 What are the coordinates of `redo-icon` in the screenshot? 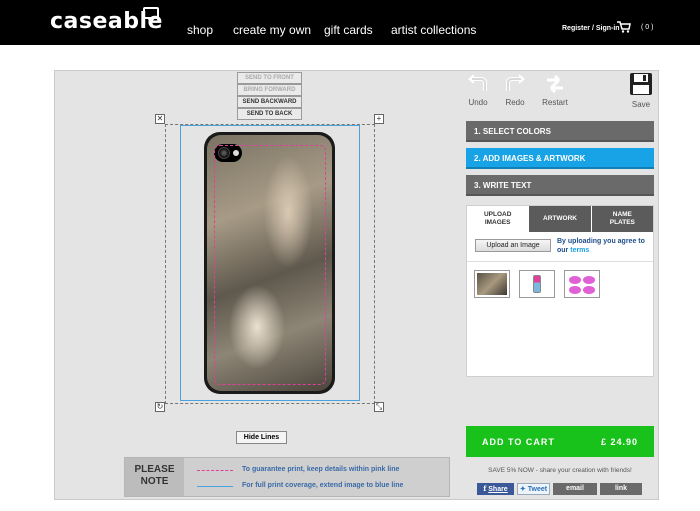 It's located at (515, 82).